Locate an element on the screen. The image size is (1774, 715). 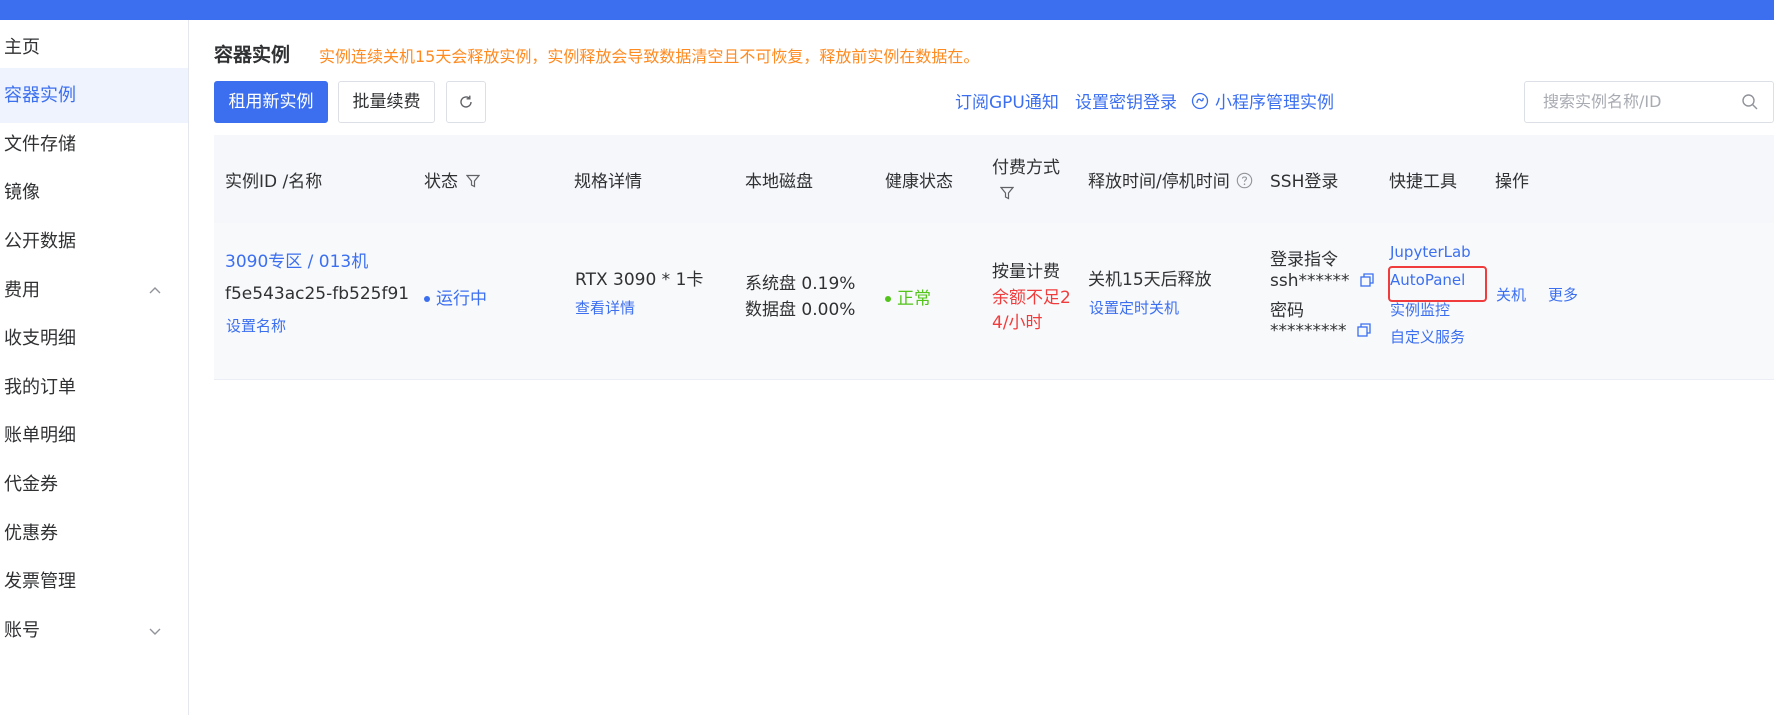
sidebar-item-images: 镜像 is located at coordinates (94, 192).